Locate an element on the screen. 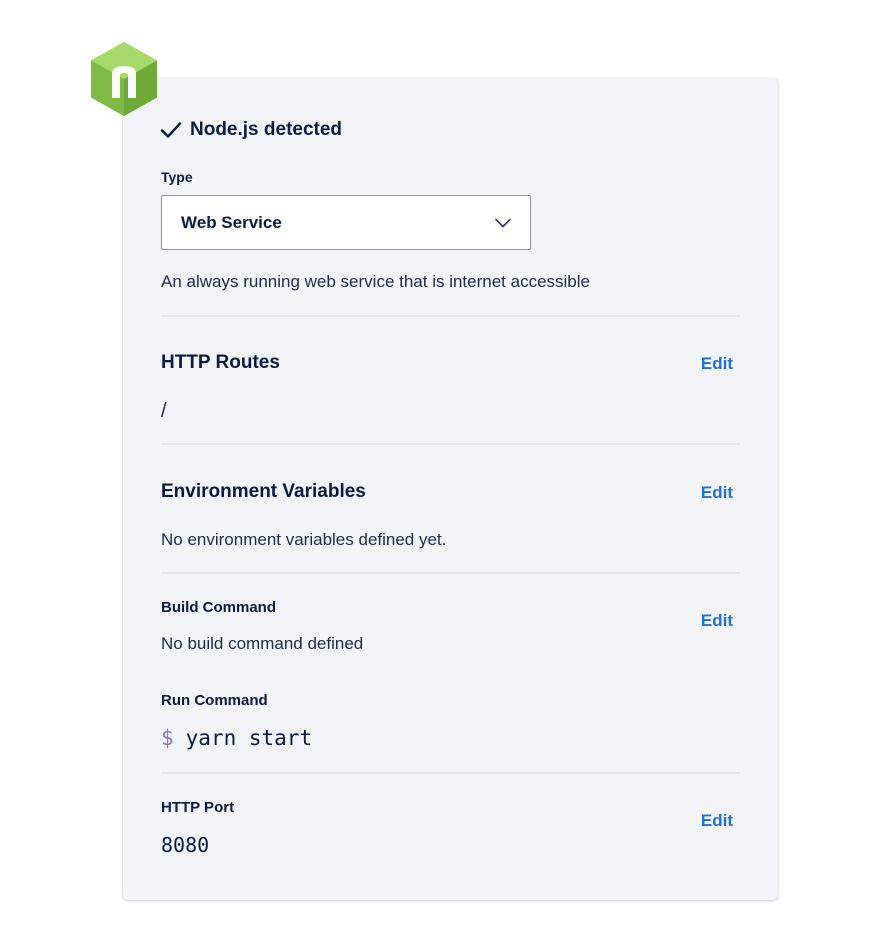  detected-banner: Node.js detected is located at coordinates (251, 130).